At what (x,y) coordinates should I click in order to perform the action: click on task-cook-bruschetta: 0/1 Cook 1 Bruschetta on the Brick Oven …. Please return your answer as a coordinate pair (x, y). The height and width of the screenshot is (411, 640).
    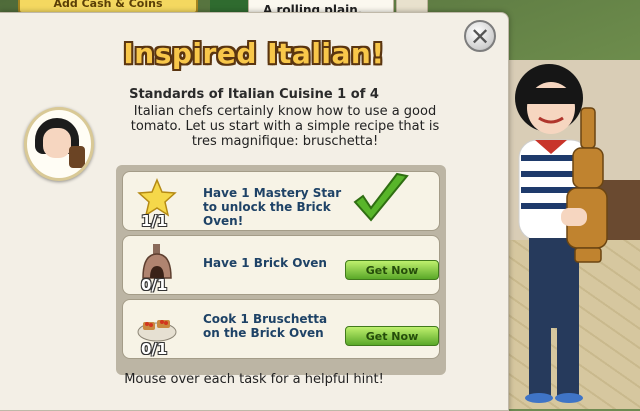
    Looking at the image, I should click on (281, 329).